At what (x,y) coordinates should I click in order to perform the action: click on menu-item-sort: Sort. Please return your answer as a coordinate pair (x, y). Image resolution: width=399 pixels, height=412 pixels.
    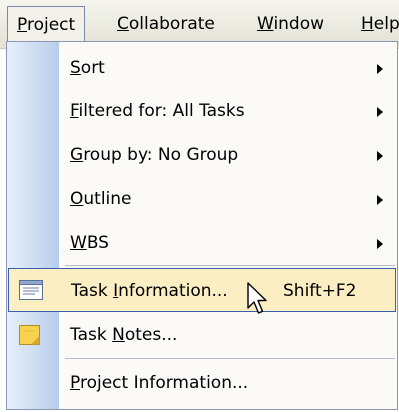
    Looking at the image, I should click on (202, 68).